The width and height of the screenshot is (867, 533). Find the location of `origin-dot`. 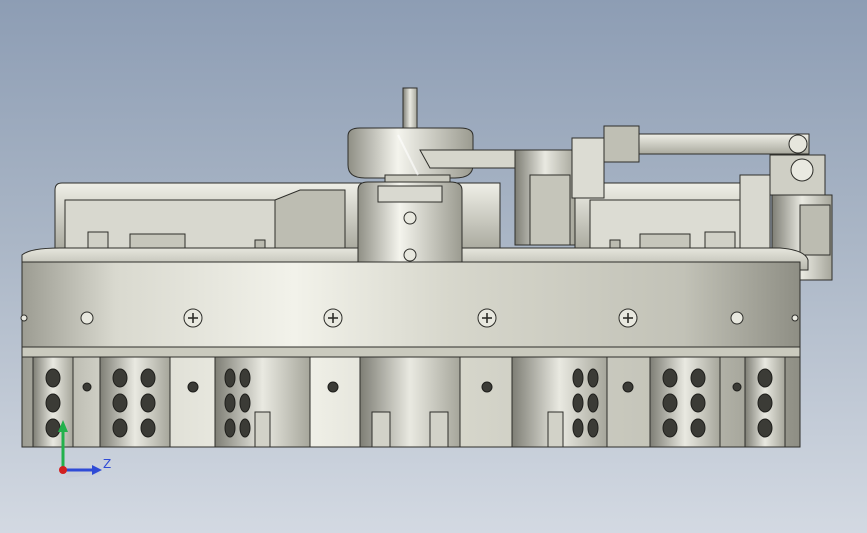

origin-dot is located at coordinates (63, 470).